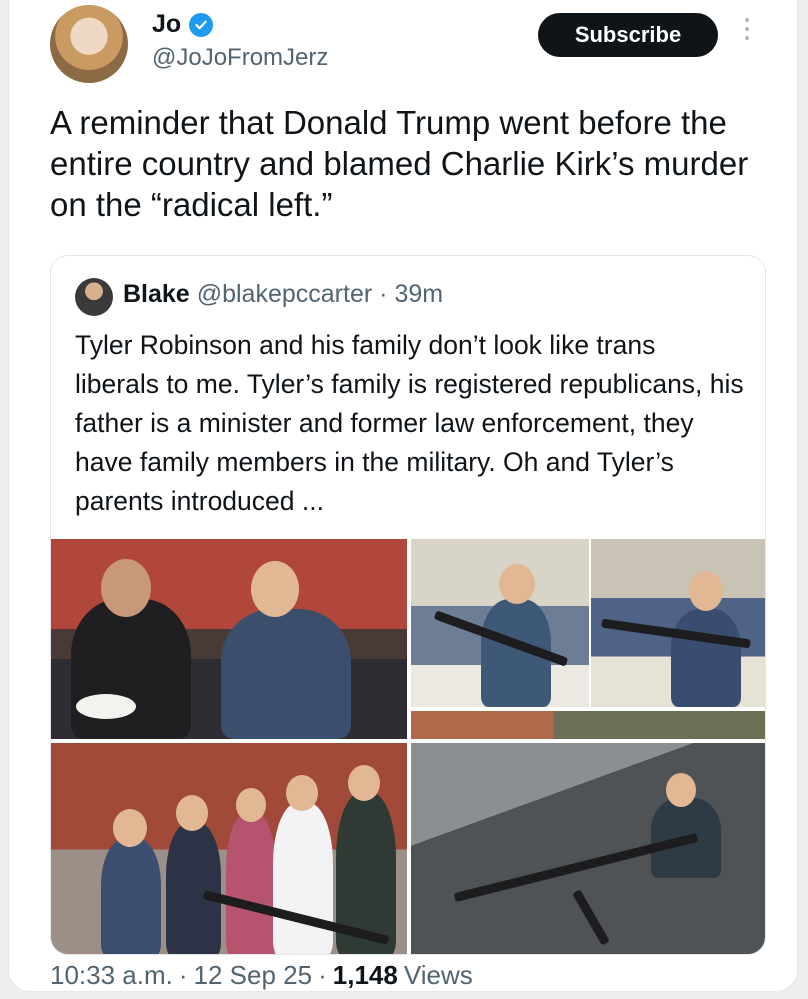 The height and width of the screenshot is (999, 808). I want to click on post-date: 12 Sep 25, so click(253, 975).